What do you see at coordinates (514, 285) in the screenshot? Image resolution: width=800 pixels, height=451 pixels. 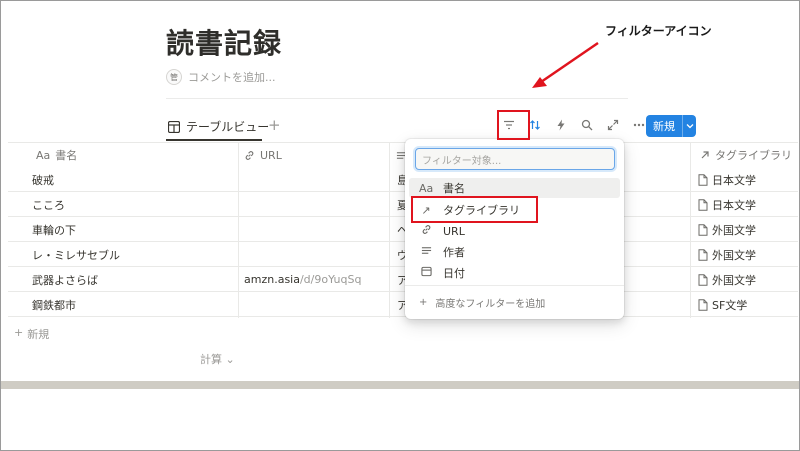 I see `menu-divider` at bounding box center [514, 285].